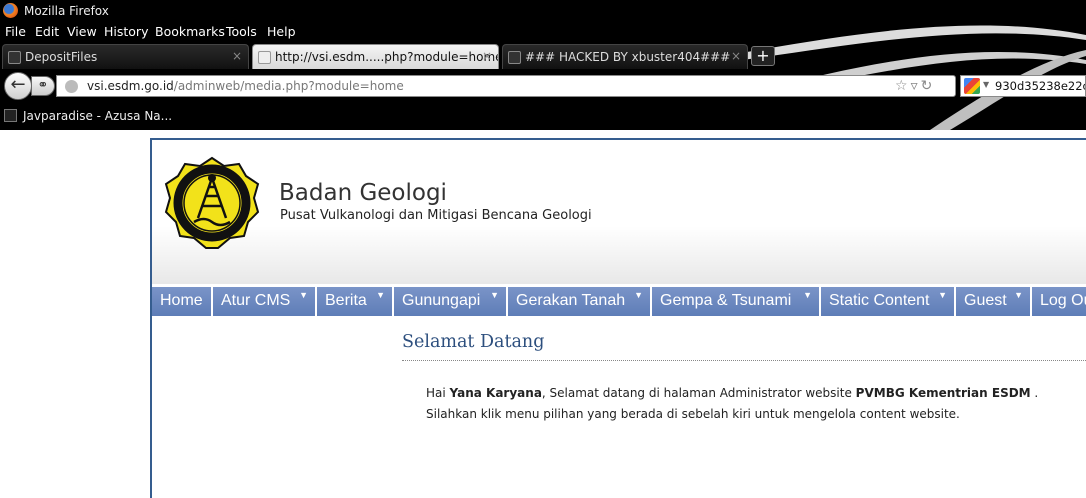 The height and width of the screenshot is (498, 1086). What do you see at coordinates (972, 86) in the screenshot?
I see `google-icon` at bounding box center [972, 86].